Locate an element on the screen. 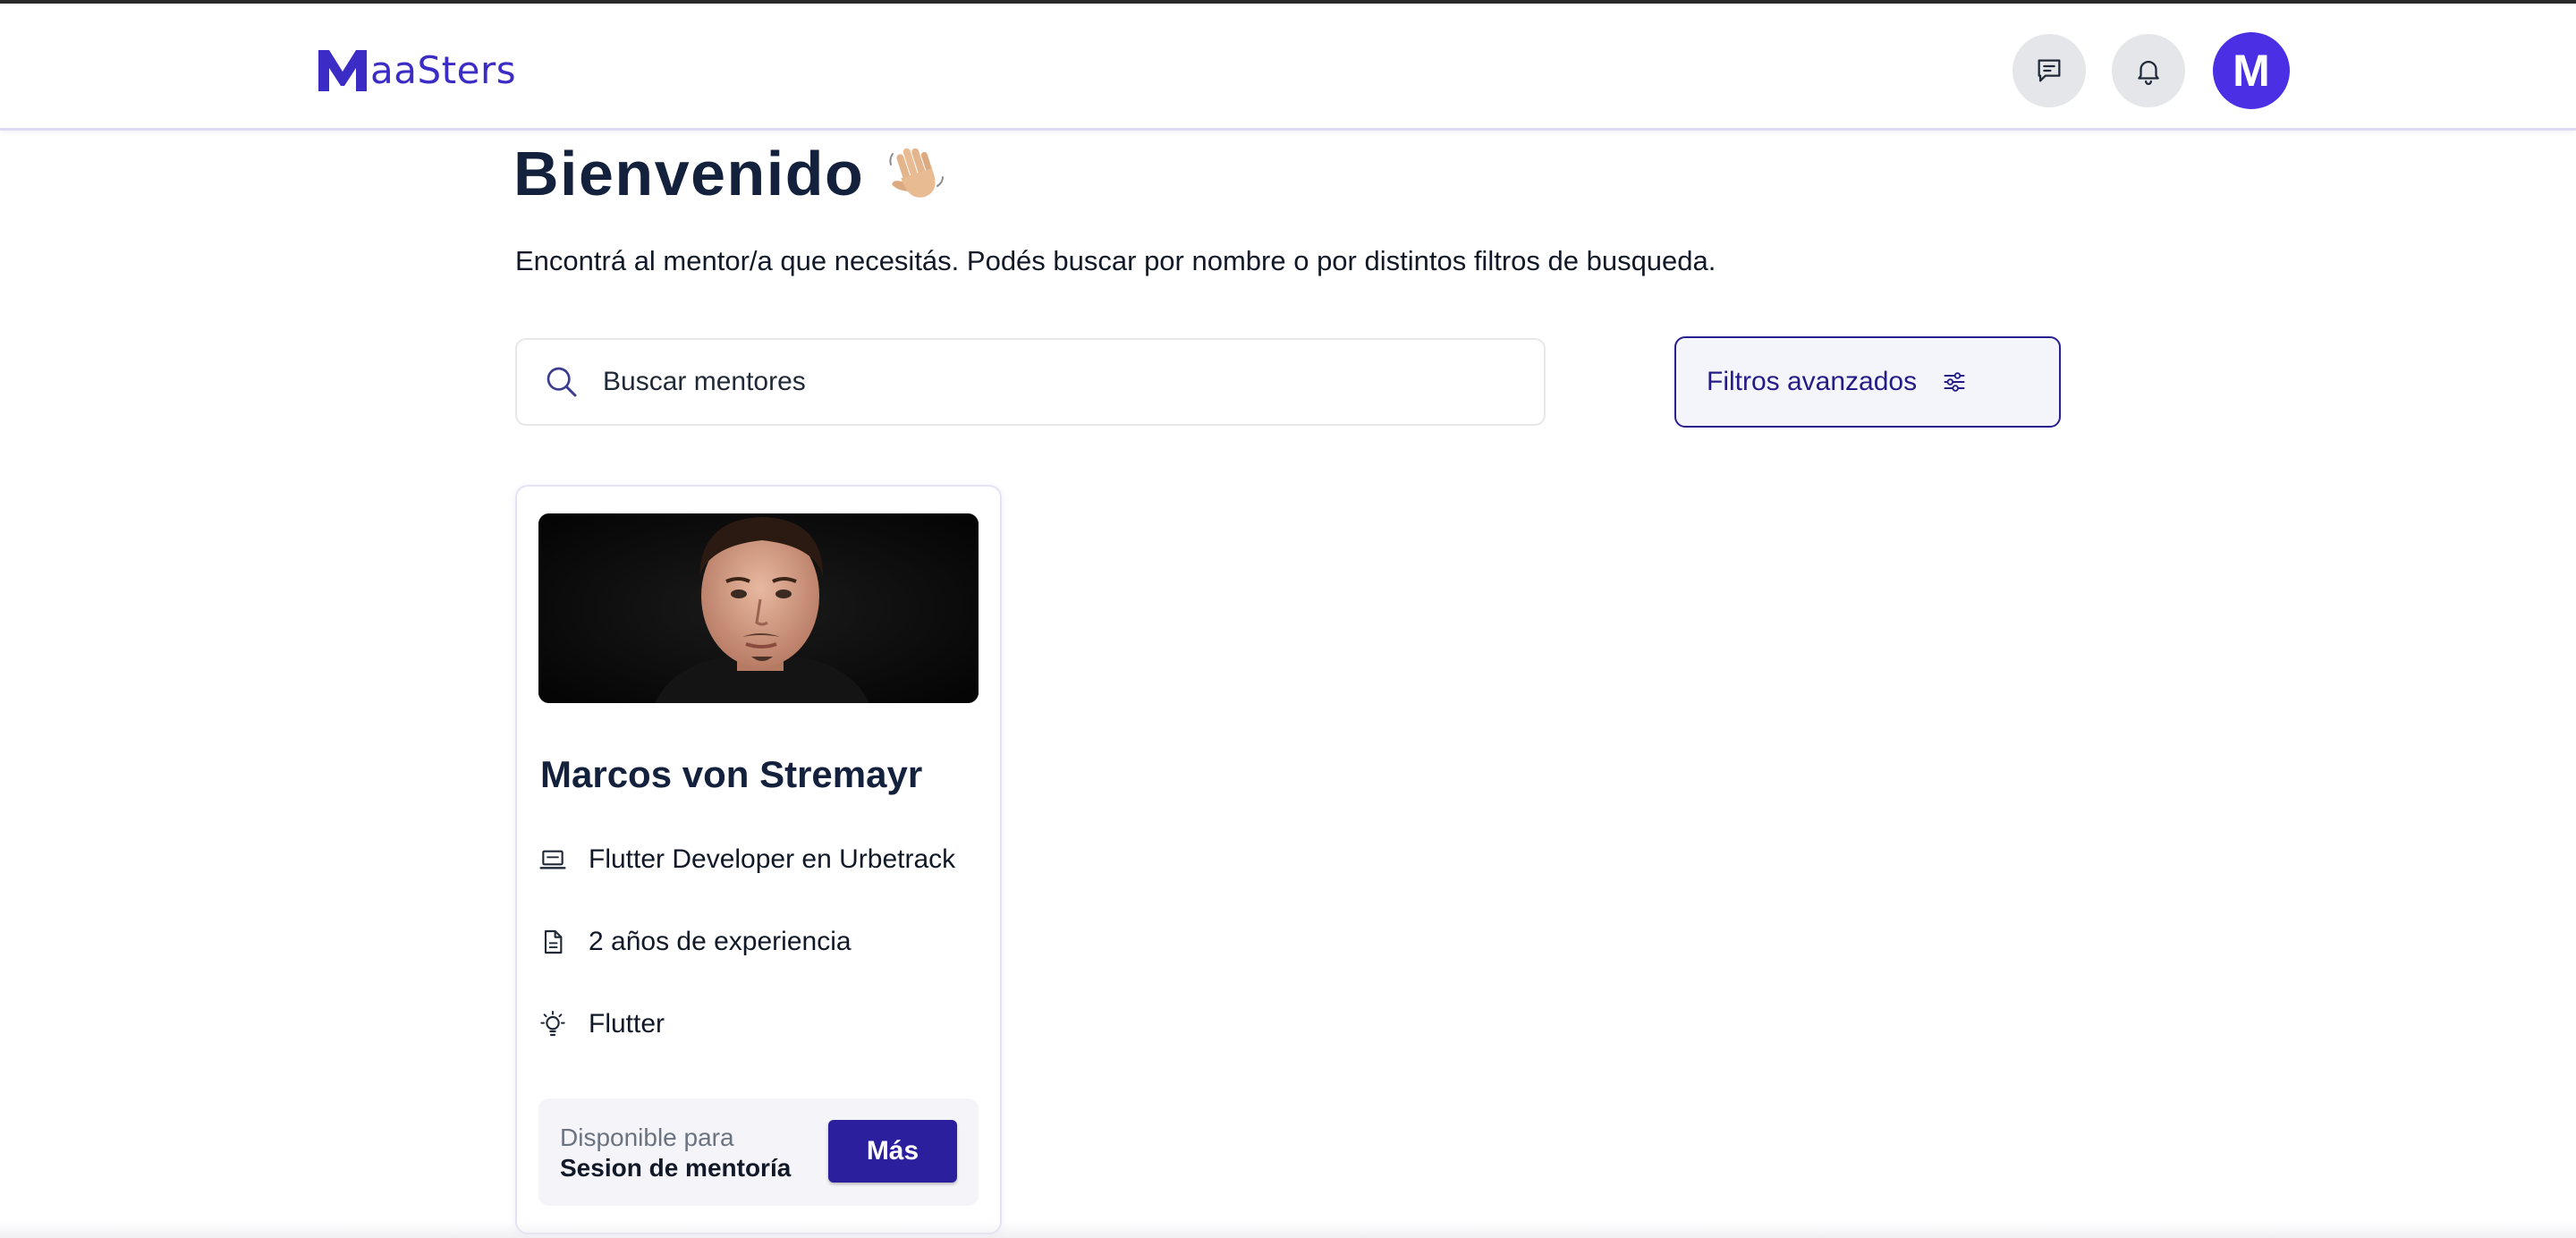 The image size is (2576, 1238). notifications-button is located at coordinates (2148, 70).